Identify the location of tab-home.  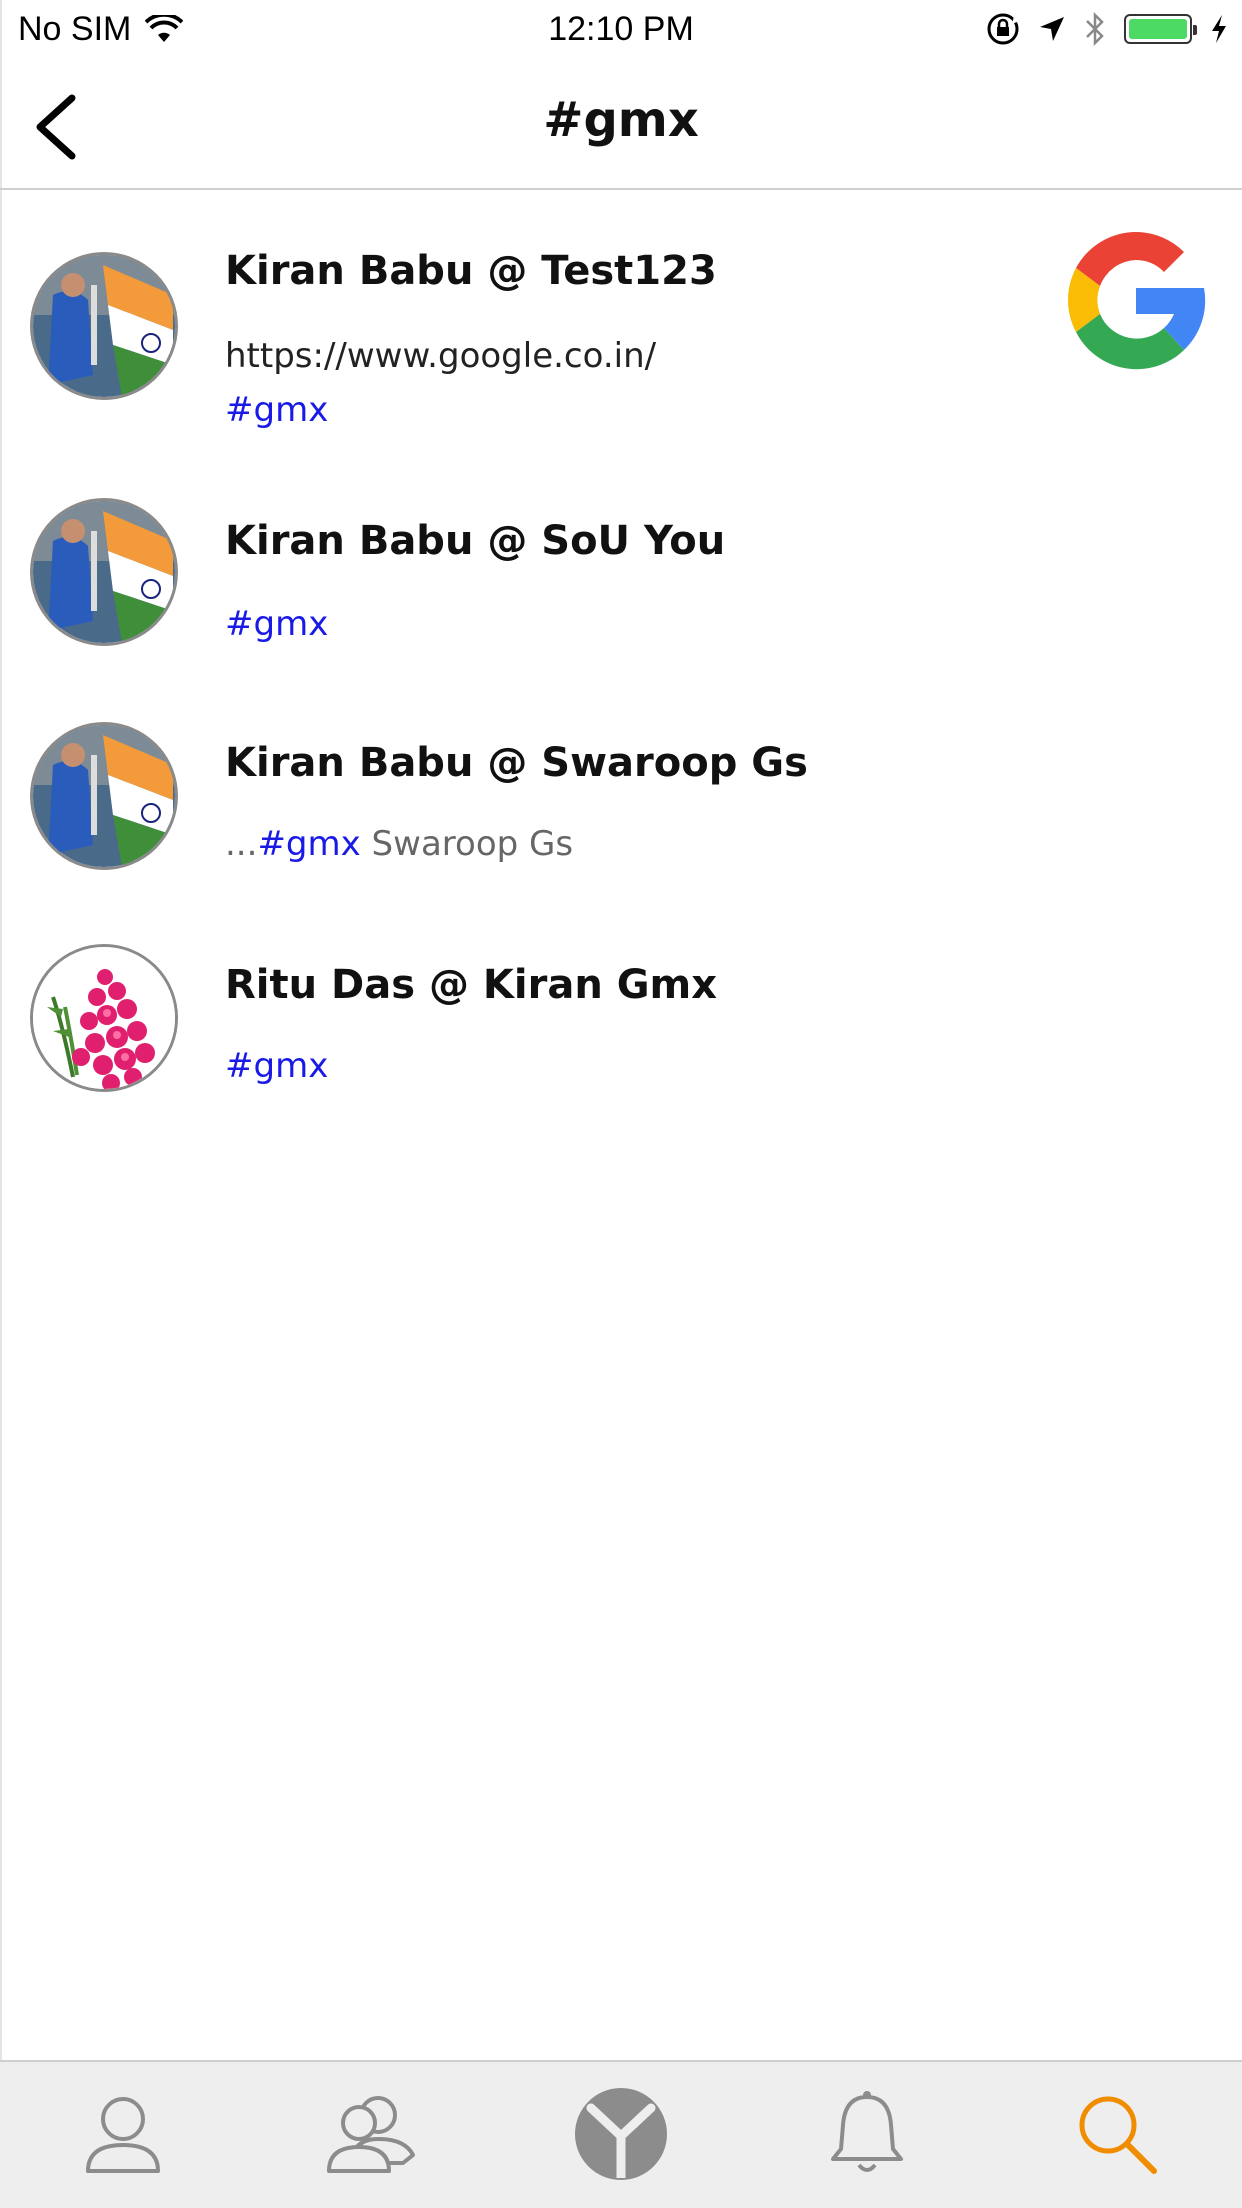
(621, 2134).